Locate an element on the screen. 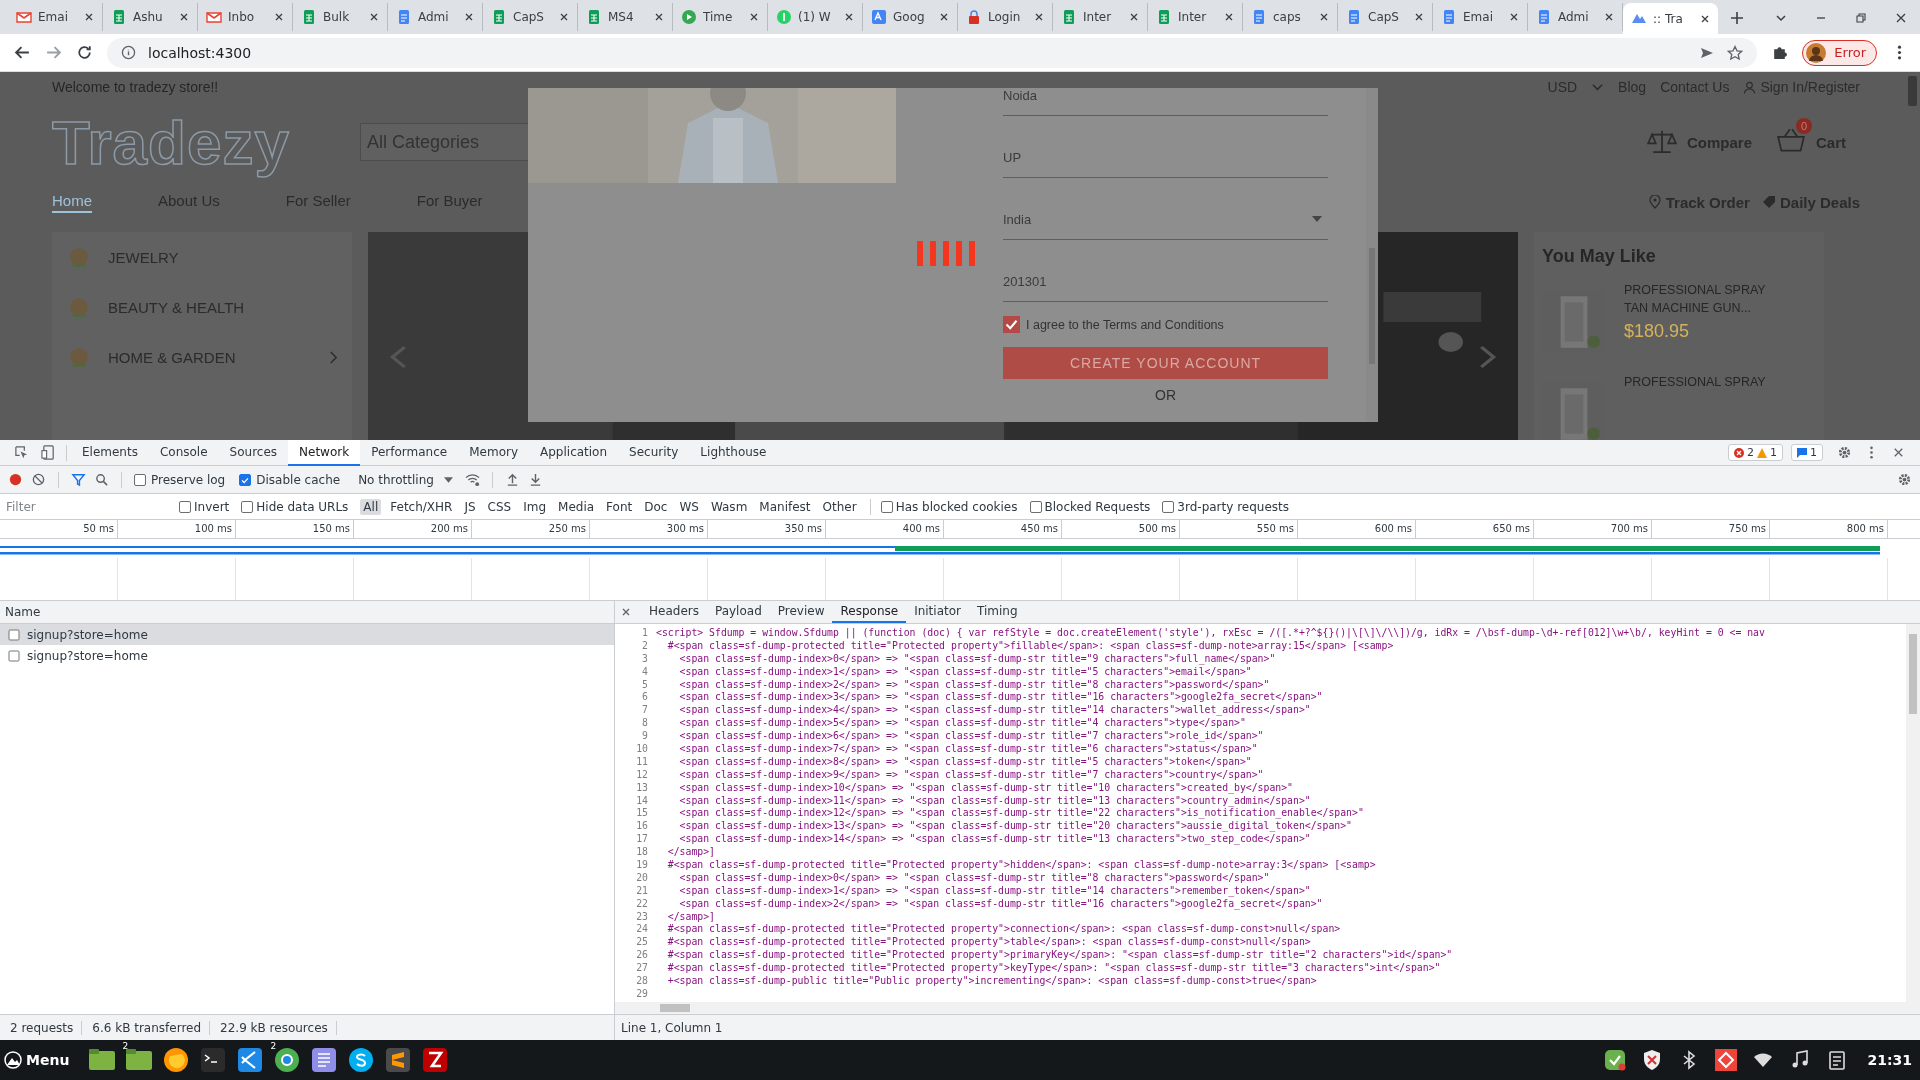 Image resolution: width=1920 pixels, height=1080 pixels. type-filter-button: Other is located at coordinates (839, 506).